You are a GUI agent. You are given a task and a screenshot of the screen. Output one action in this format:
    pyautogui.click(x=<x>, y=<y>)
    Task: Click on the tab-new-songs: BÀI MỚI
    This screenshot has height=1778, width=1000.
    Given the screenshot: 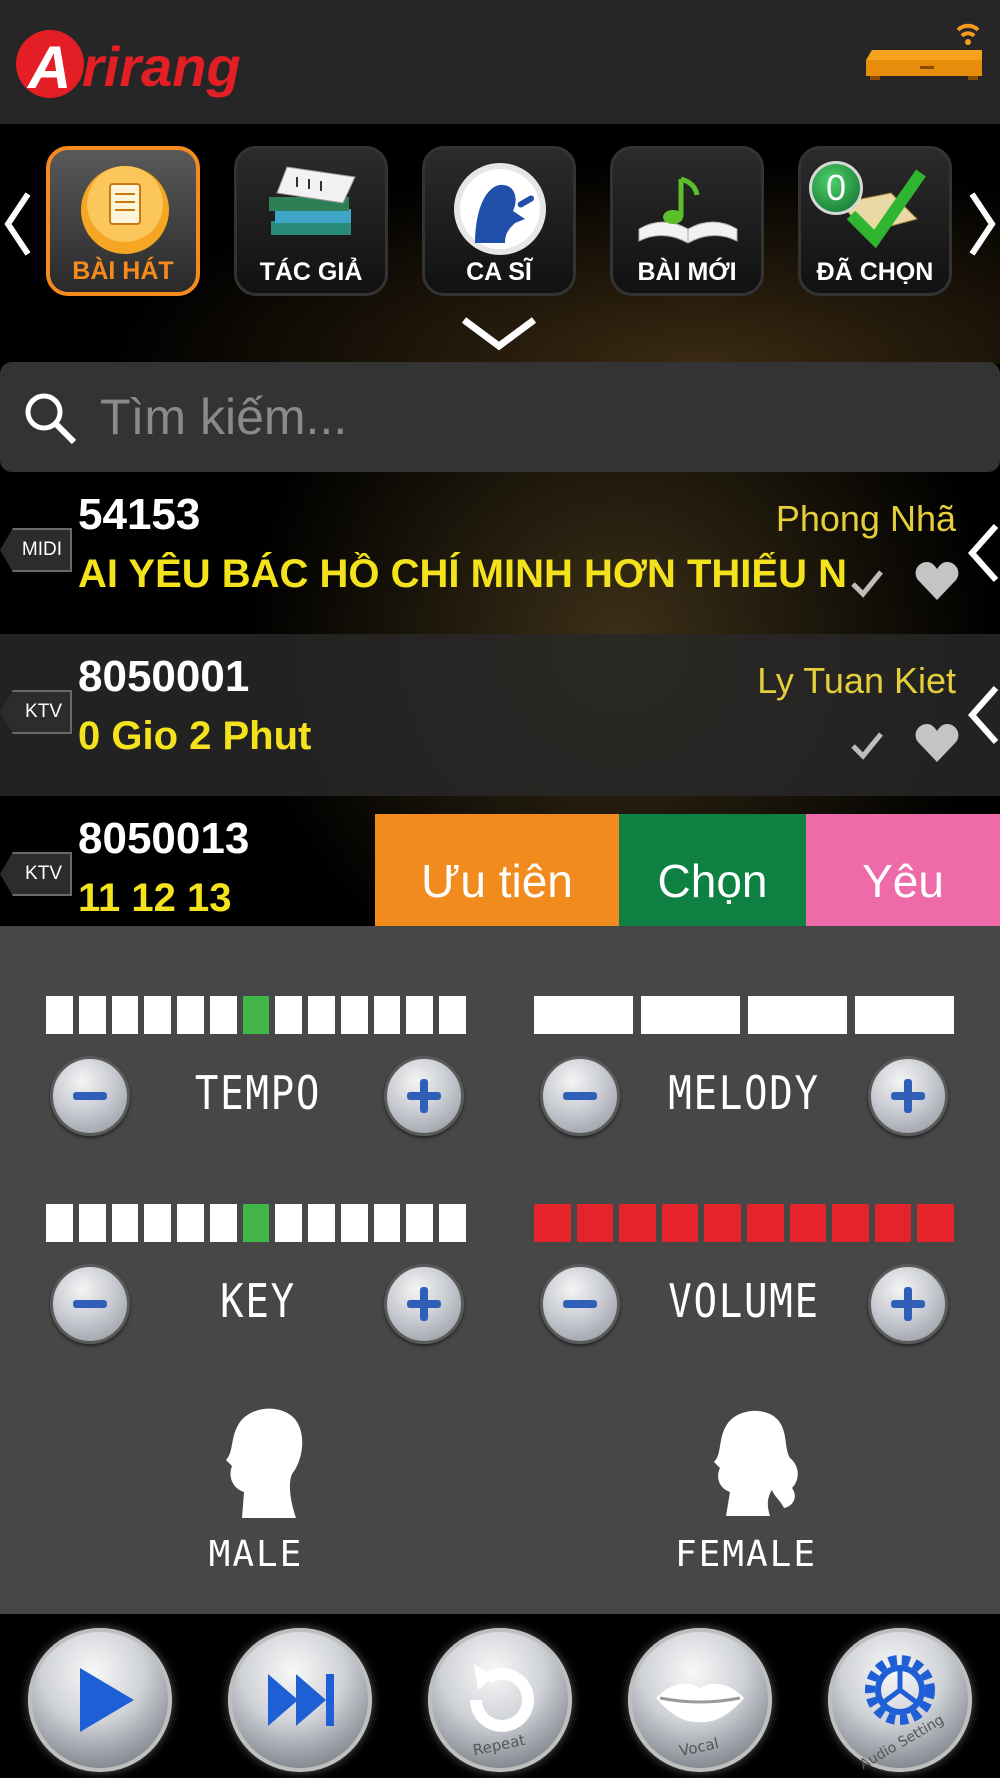 What is the action you would take?
    pyautogui.click(x=687, y=221)
    